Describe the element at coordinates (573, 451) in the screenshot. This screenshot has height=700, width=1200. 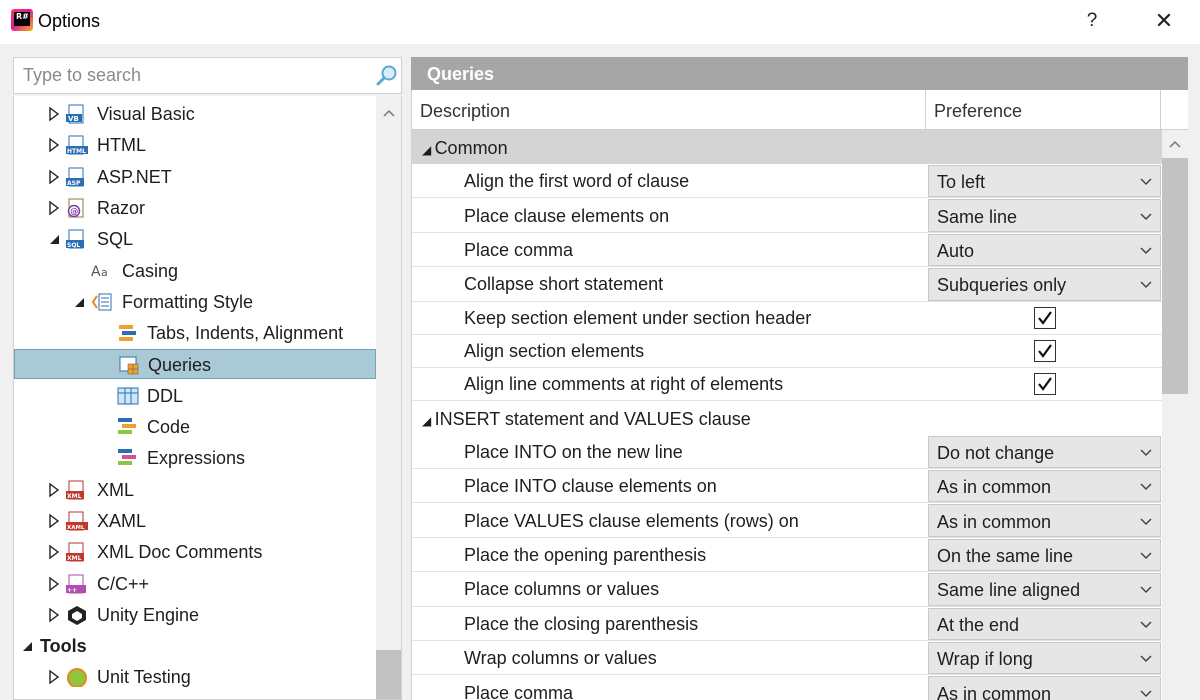
I see `setting-label: Place INTO on the new line` at that location.